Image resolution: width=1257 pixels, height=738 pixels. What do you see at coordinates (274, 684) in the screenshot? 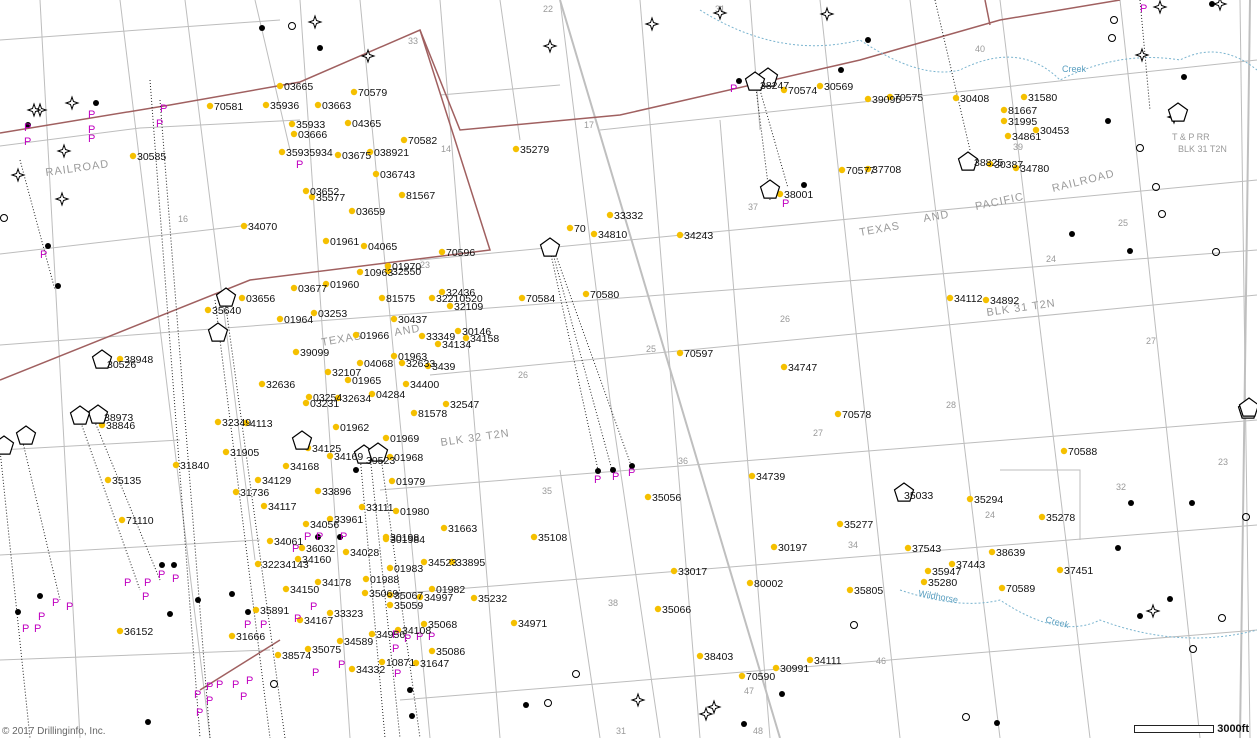
I see `location-marker` at bounding box center [274, 684].